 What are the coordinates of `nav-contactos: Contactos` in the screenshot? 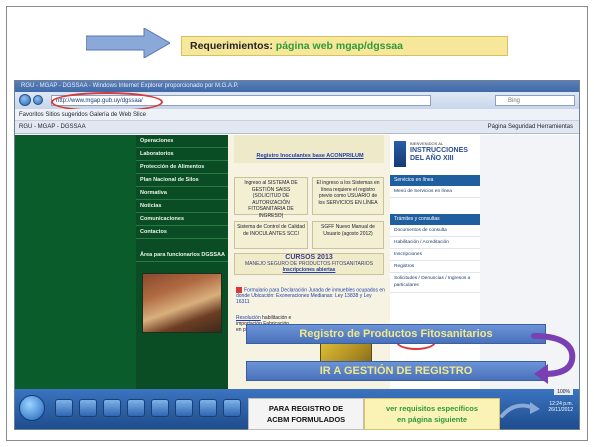 It's located at (182, 232).